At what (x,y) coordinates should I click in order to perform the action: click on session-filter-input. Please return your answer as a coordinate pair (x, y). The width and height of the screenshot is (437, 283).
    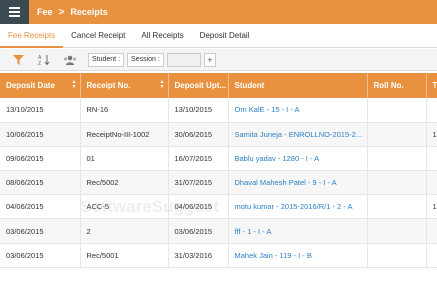
    Looking at the image, I should click on (183, 59).